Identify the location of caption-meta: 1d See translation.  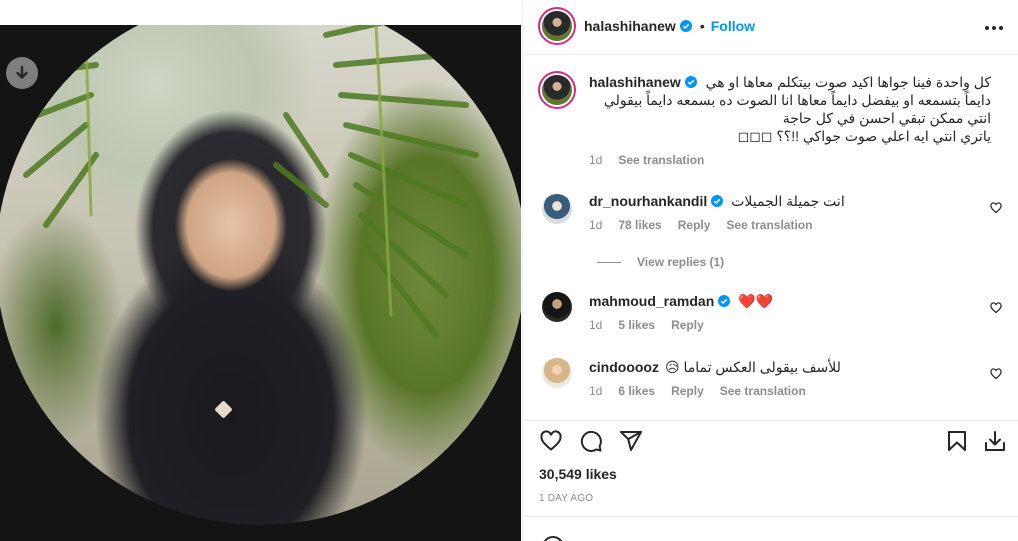
(790, 160).